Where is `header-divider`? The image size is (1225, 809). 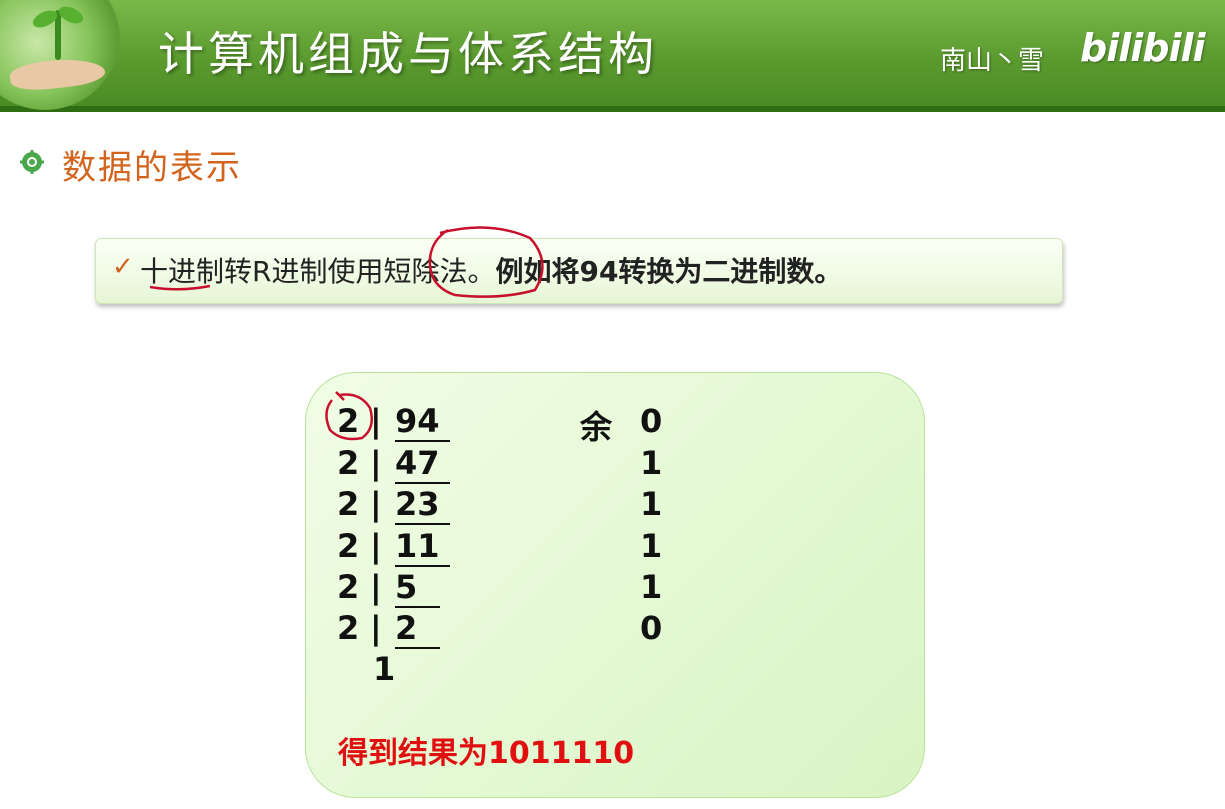 header-divider is located at coordinates (612, 109).